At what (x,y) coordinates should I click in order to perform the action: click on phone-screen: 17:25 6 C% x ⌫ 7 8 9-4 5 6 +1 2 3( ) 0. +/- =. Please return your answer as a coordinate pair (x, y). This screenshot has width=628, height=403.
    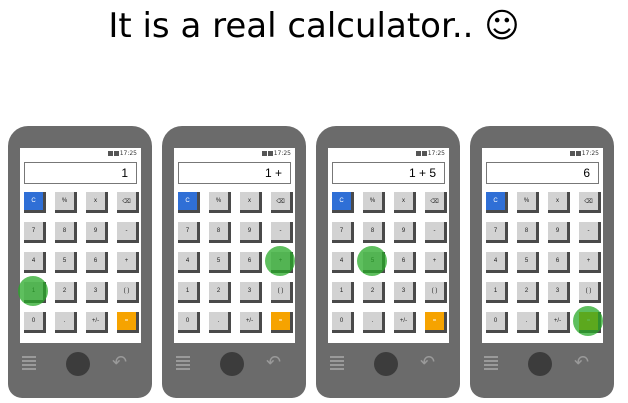
    Looking at the image, I should click on (542, 245).